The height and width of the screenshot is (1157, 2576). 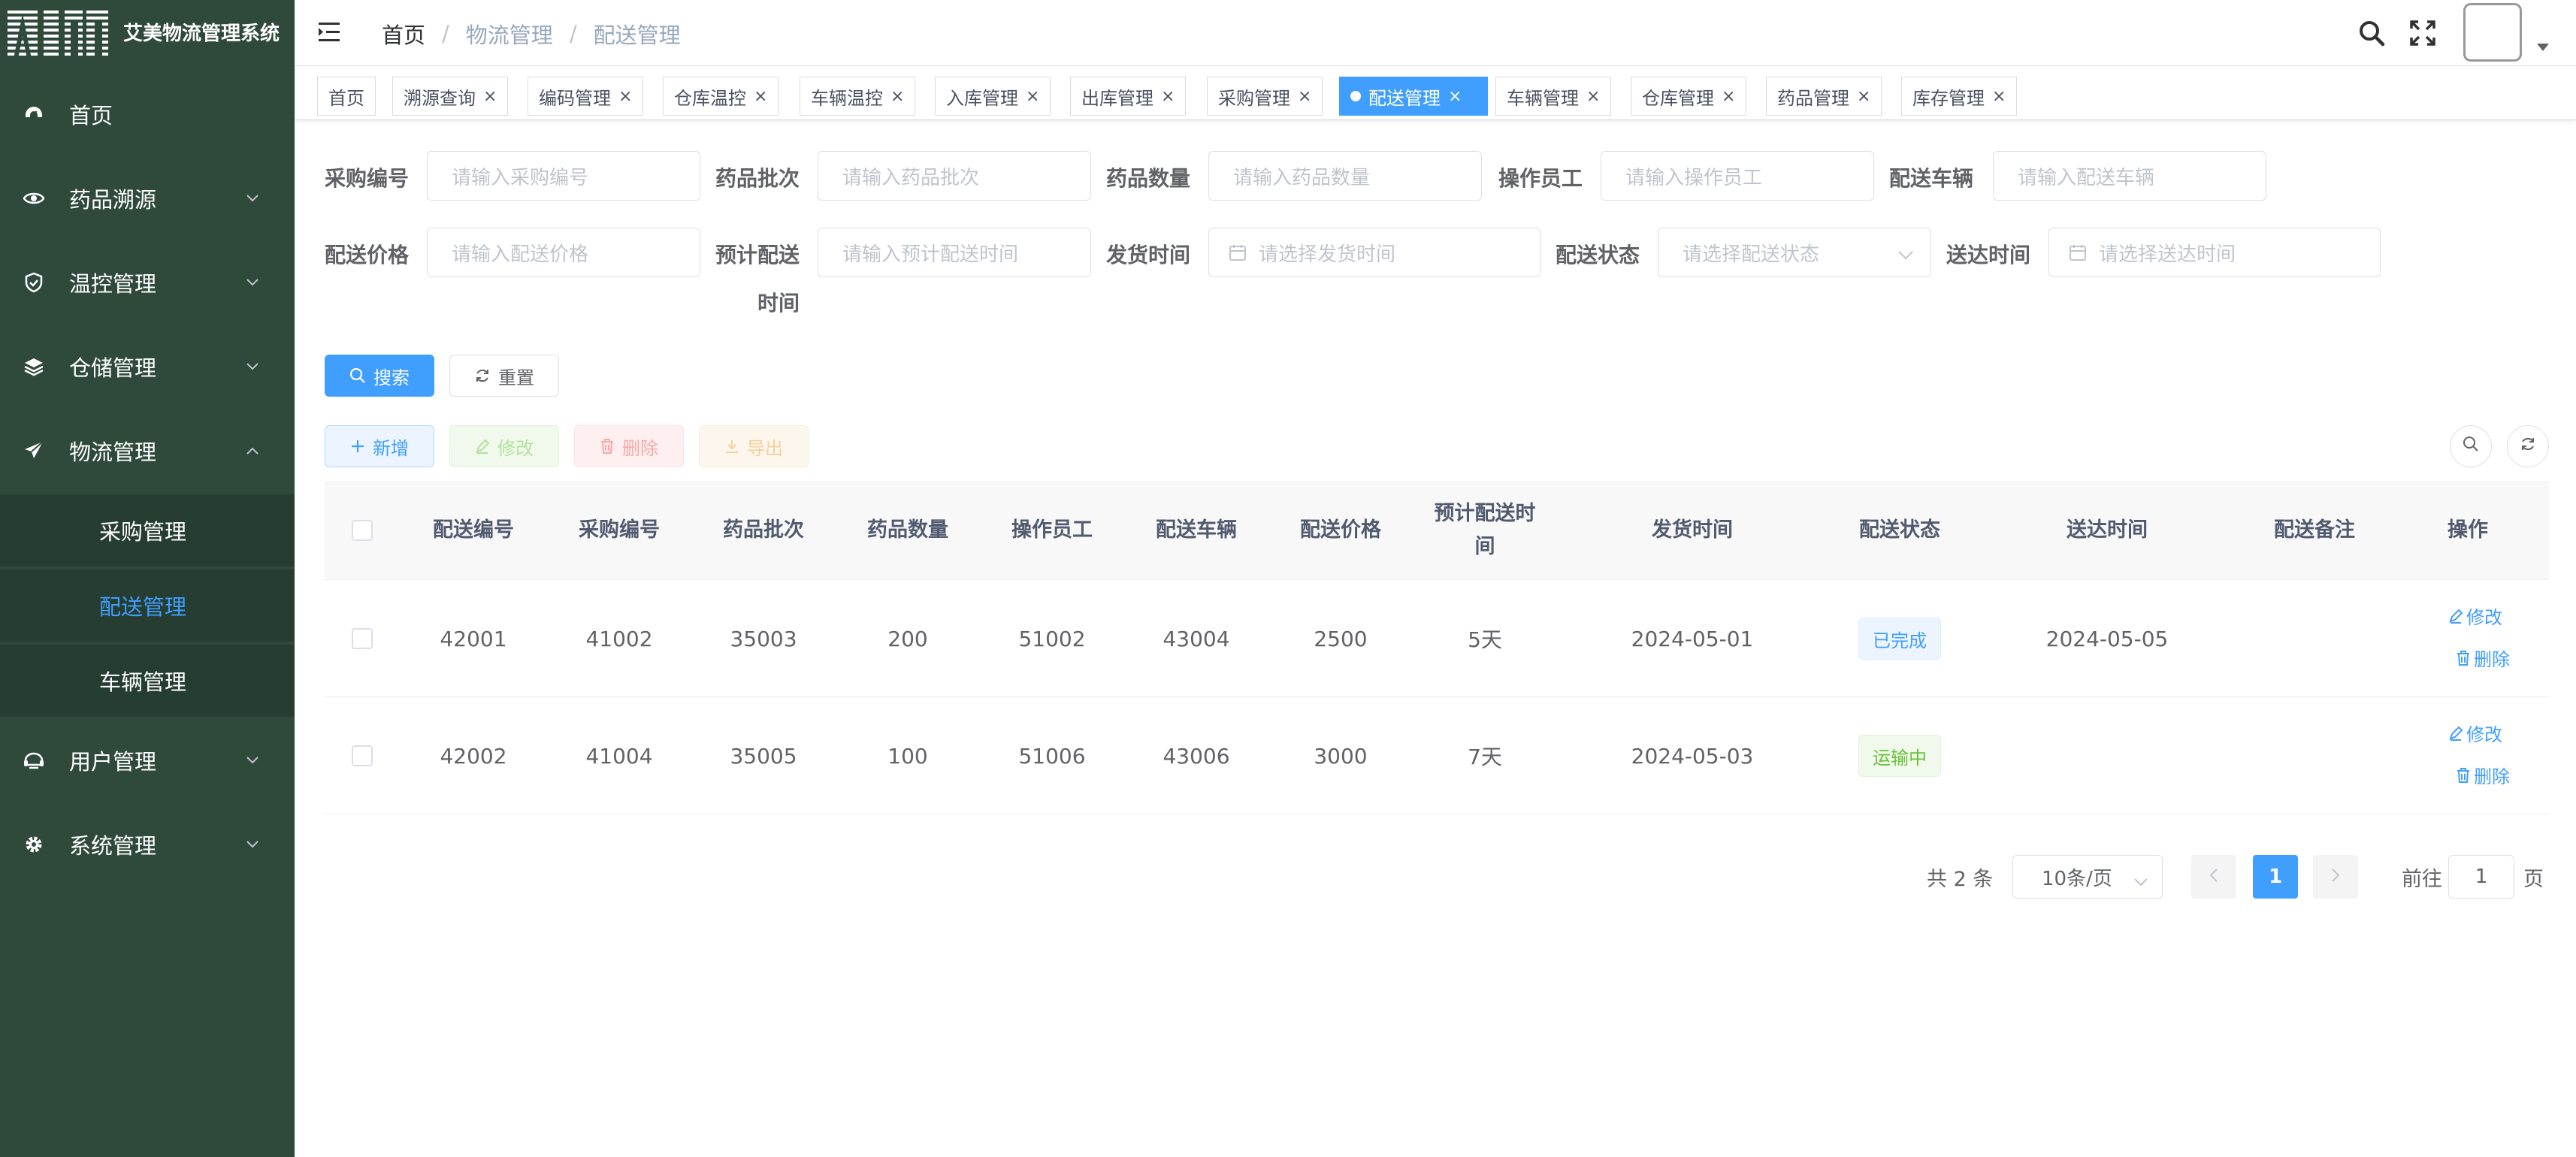 I want to click on caret-down-icon, so click(x=2543, y=47).